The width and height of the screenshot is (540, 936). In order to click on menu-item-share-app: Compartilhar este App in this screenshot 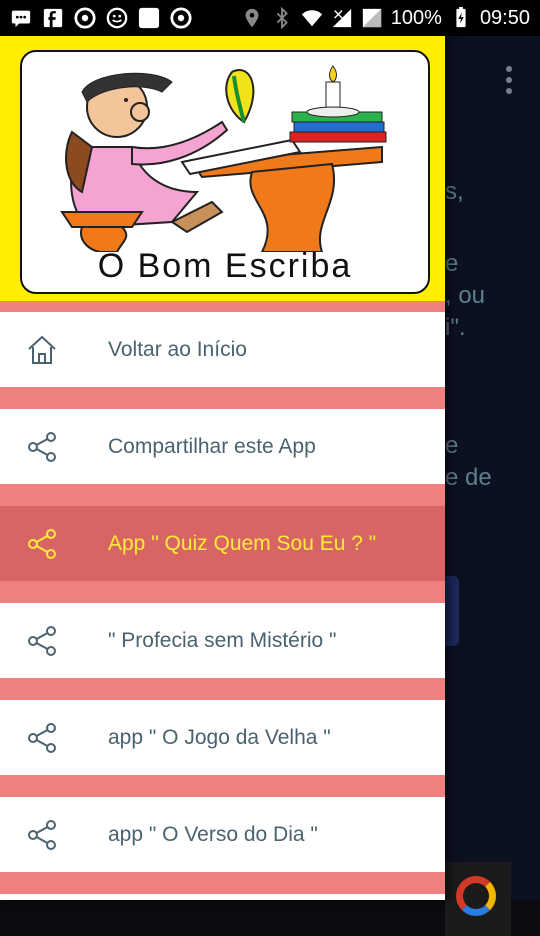, I will do `click(222, 446)`.